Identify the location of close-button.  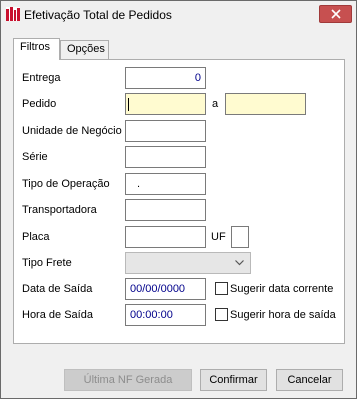
(335, 14).